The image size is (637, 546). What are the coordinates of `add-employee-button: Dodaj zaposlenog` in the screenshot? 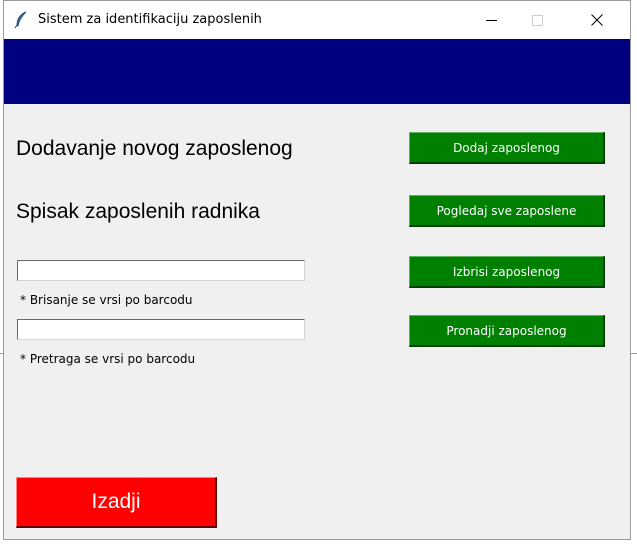 It's located at (507, 148).